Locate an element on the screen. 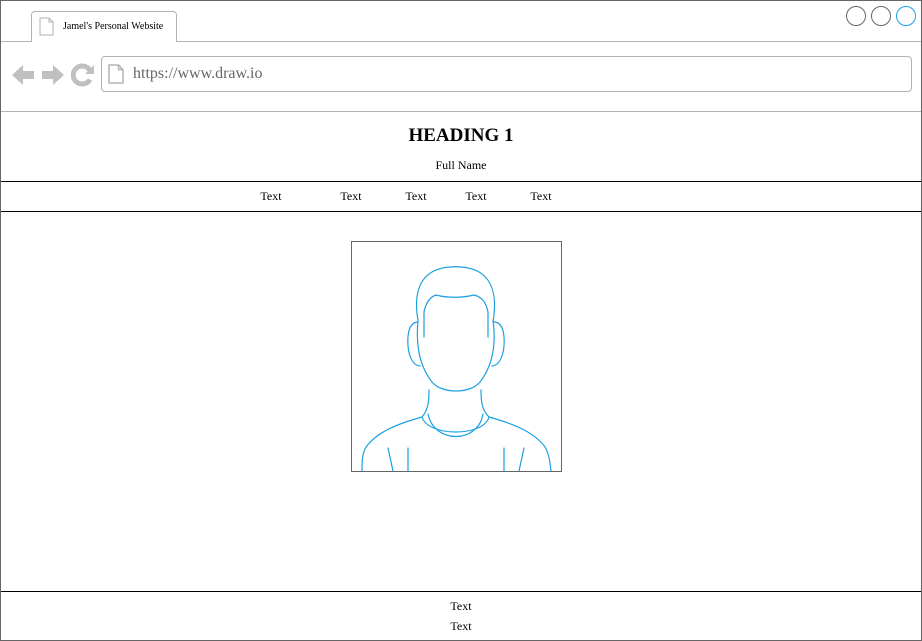 The width and height of the screenshot is (922, 641). reload-icon is located at coordinates (83, 75).